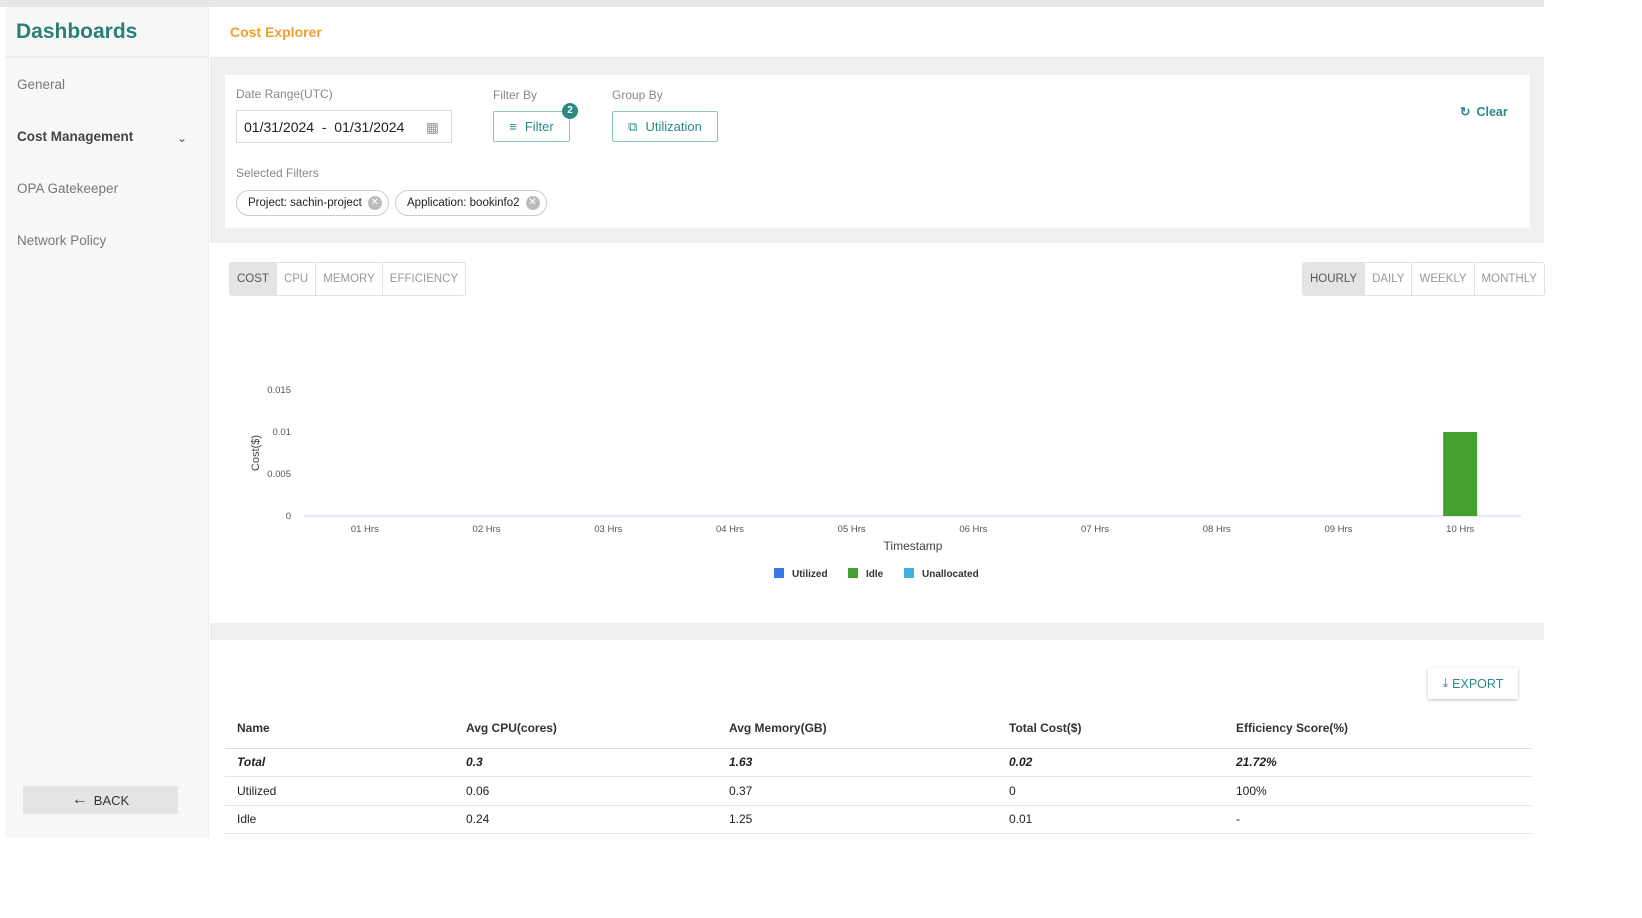 Image resolution: width=1642 pixels, height=918 pixels. I want to click on filter-label: Filter, so click(539, 126).